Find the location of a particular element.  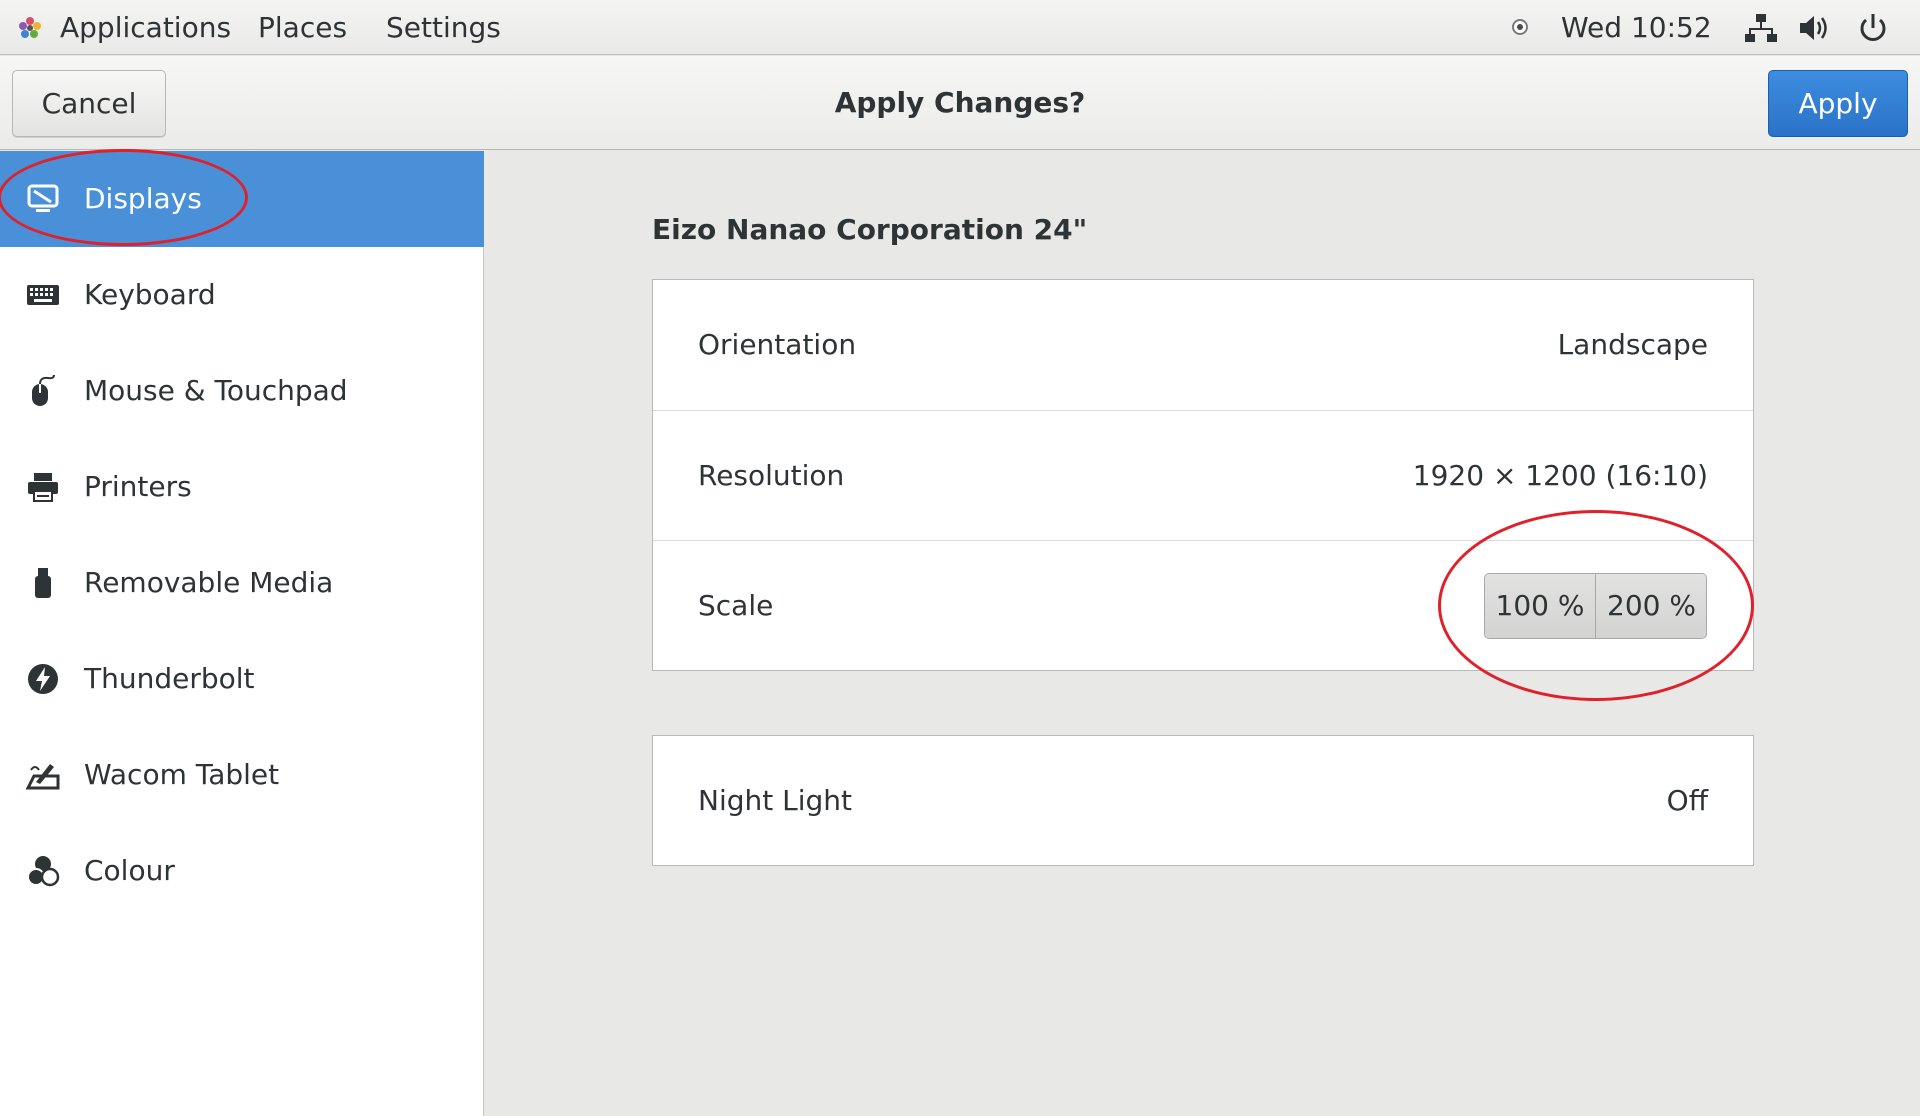

sidebar-item-printers: Printers is located at coordinates (242, 487).